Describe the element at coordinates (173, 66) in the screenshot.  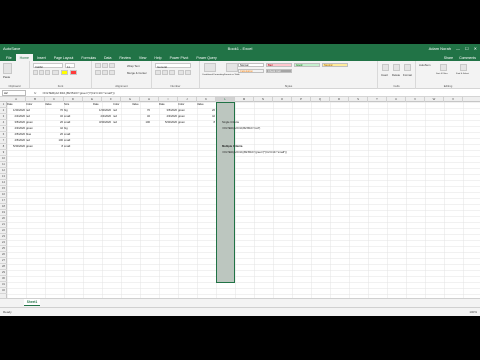
I see `number-format-select: General` at that location.